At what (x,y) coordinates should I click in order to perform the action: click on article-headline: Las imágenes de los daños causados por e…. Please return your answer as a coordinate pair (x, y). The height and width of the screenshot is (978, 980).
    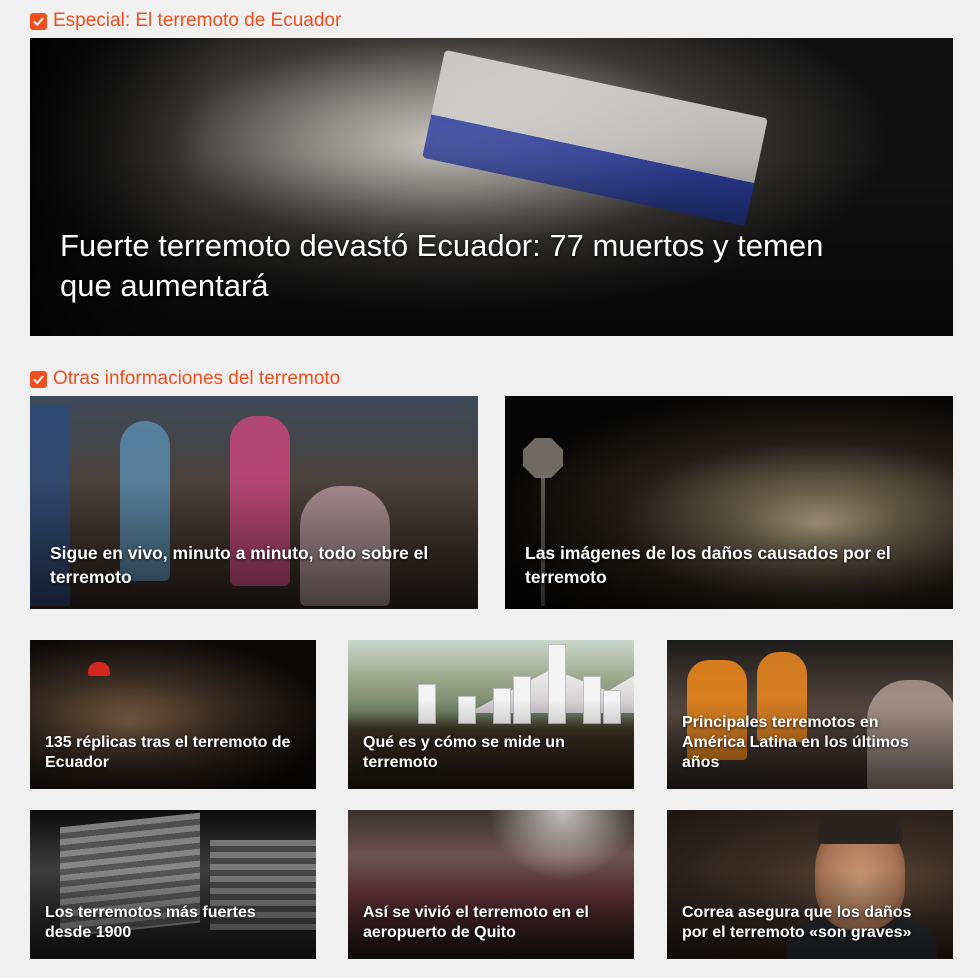
    Looking at the image, I should click on (719, 565).